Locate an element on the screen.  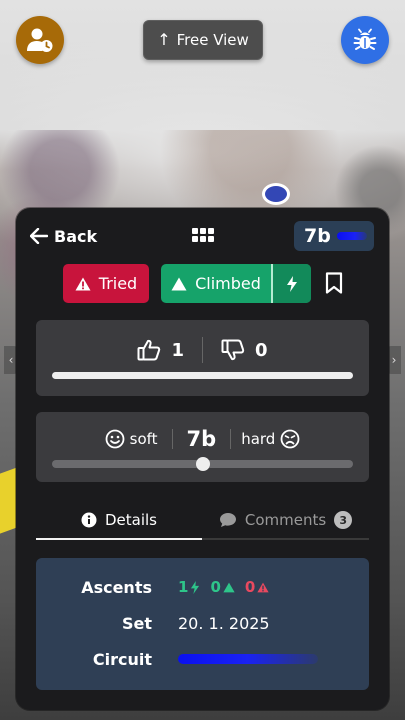
hard-label: hard is located at coordinates (258, 439).